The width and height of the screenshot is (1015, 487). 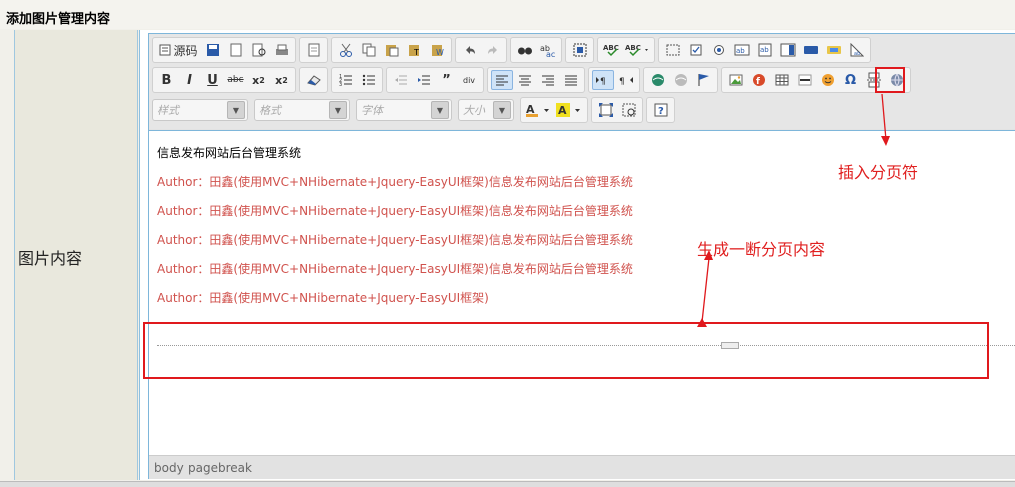 What do you see at coordinates (878, 172) in the screenshot?
I see `annotation-insert-pagebreak: 插入分页符` at bounding box center [878, 172].